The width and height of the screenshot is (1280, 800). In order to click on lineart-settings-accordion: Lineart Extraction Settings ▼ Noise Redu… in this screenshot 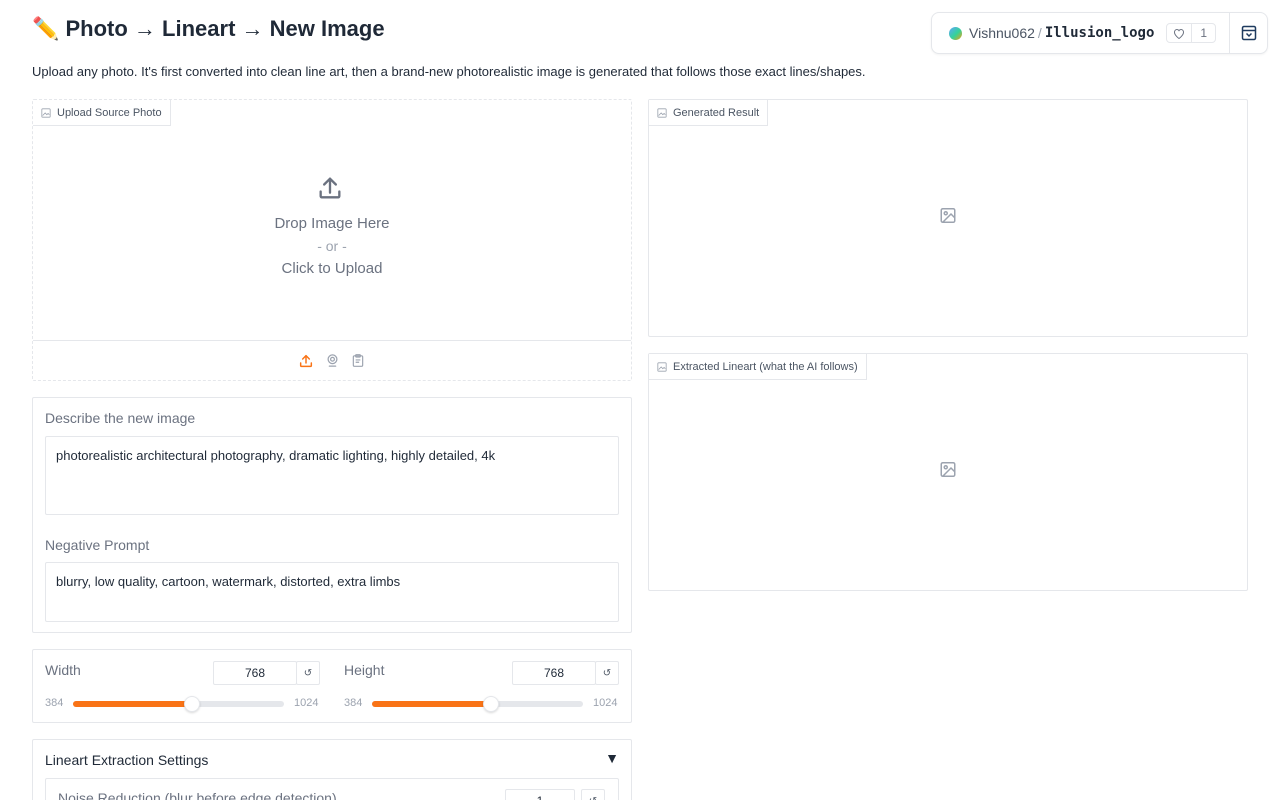, I will do `click(332, 769)`.